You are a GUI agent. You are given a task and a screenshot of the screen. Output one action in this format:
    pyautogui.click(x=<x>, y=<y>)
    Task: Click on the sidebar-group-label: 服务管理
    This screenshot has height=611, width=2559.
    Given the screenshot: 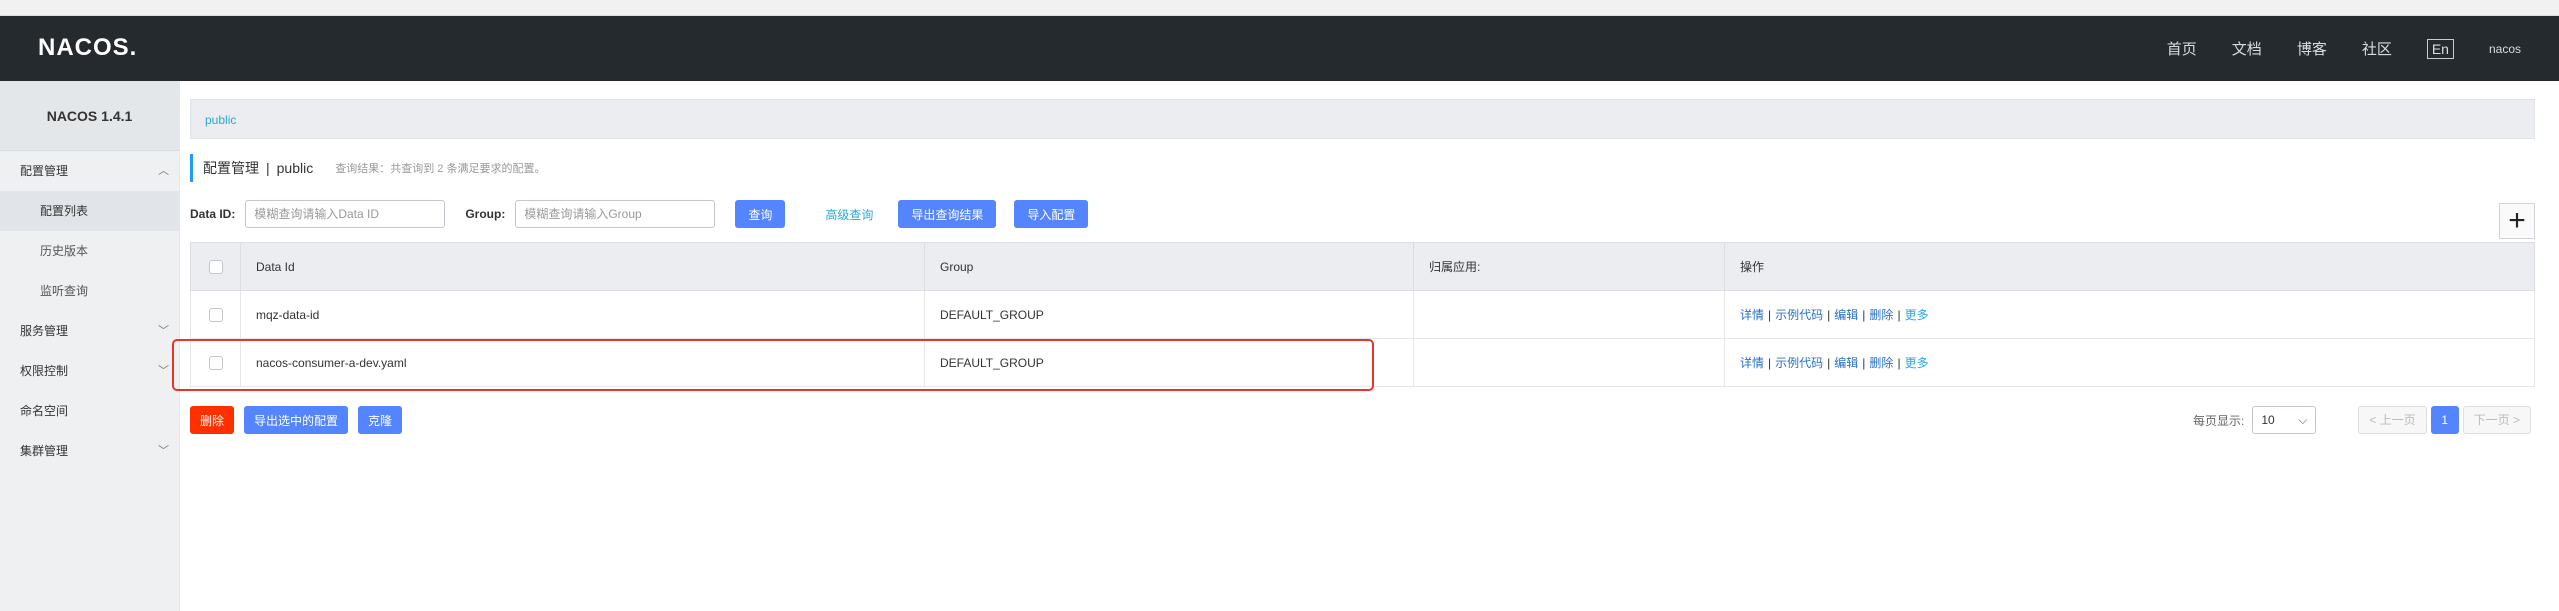 What is the action you would take?
    pyautogui.click(x=44, y=331)
    